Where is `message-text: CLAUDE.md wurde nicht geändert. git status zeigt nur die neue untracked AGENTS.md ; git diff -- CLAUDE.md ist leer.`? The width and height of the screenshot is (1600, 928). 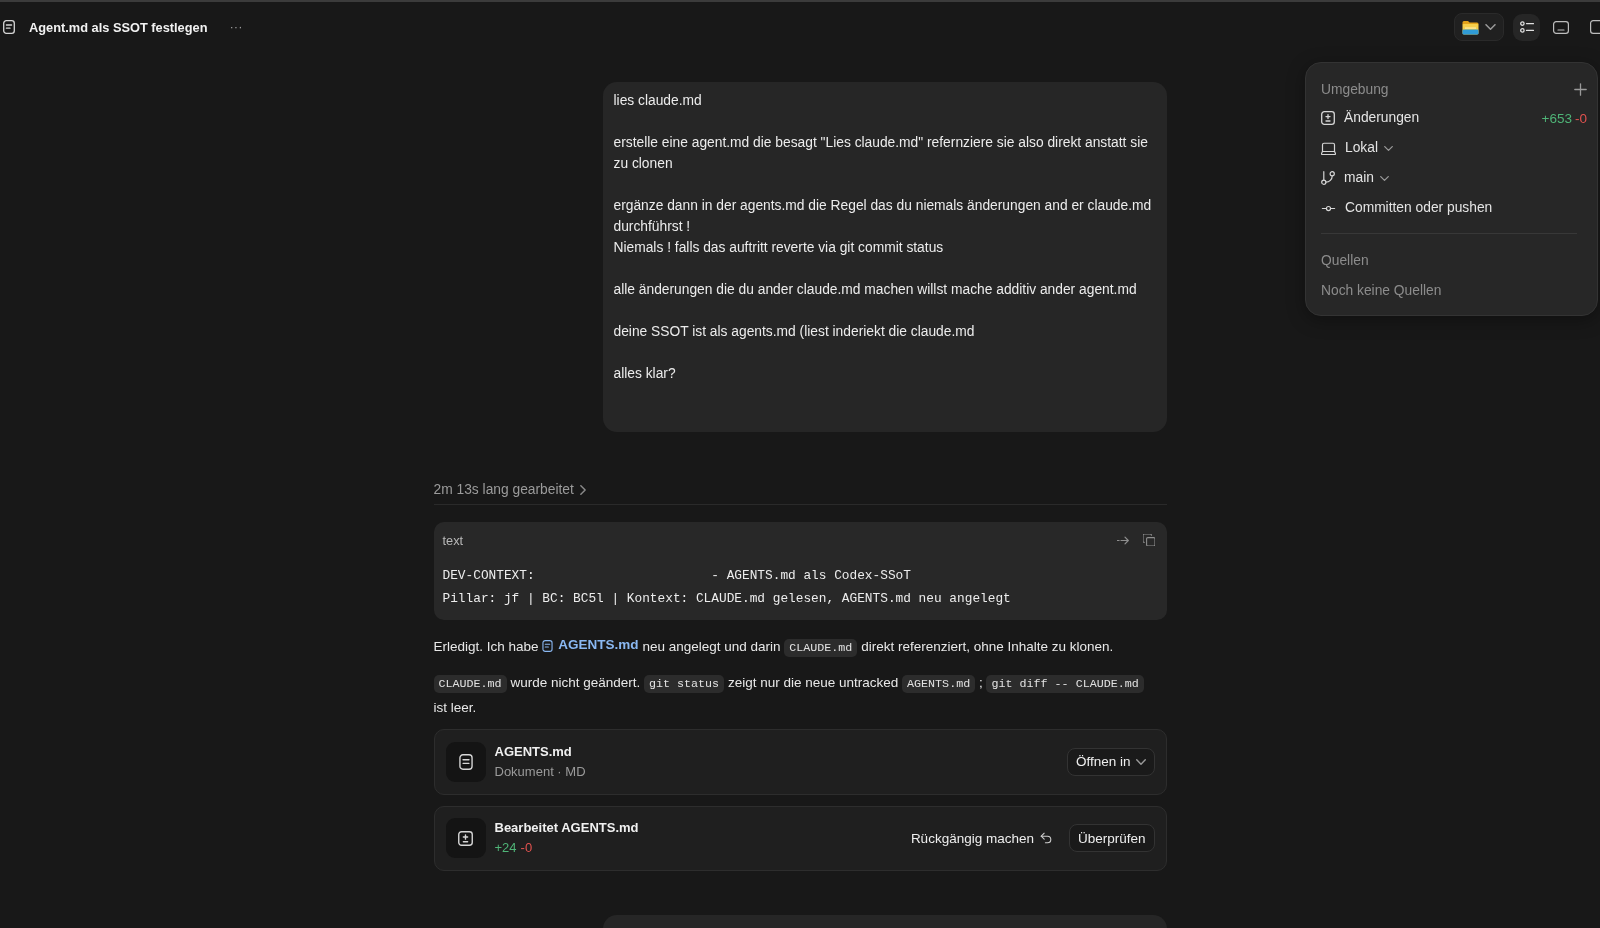
message-text: CLAUDE.md wurde nicht geändert. git status zeigt nur die neue untracked AGENTS.md ; git diff -- CLAUDE.md ist leer. is located at coordinates (800, 694).